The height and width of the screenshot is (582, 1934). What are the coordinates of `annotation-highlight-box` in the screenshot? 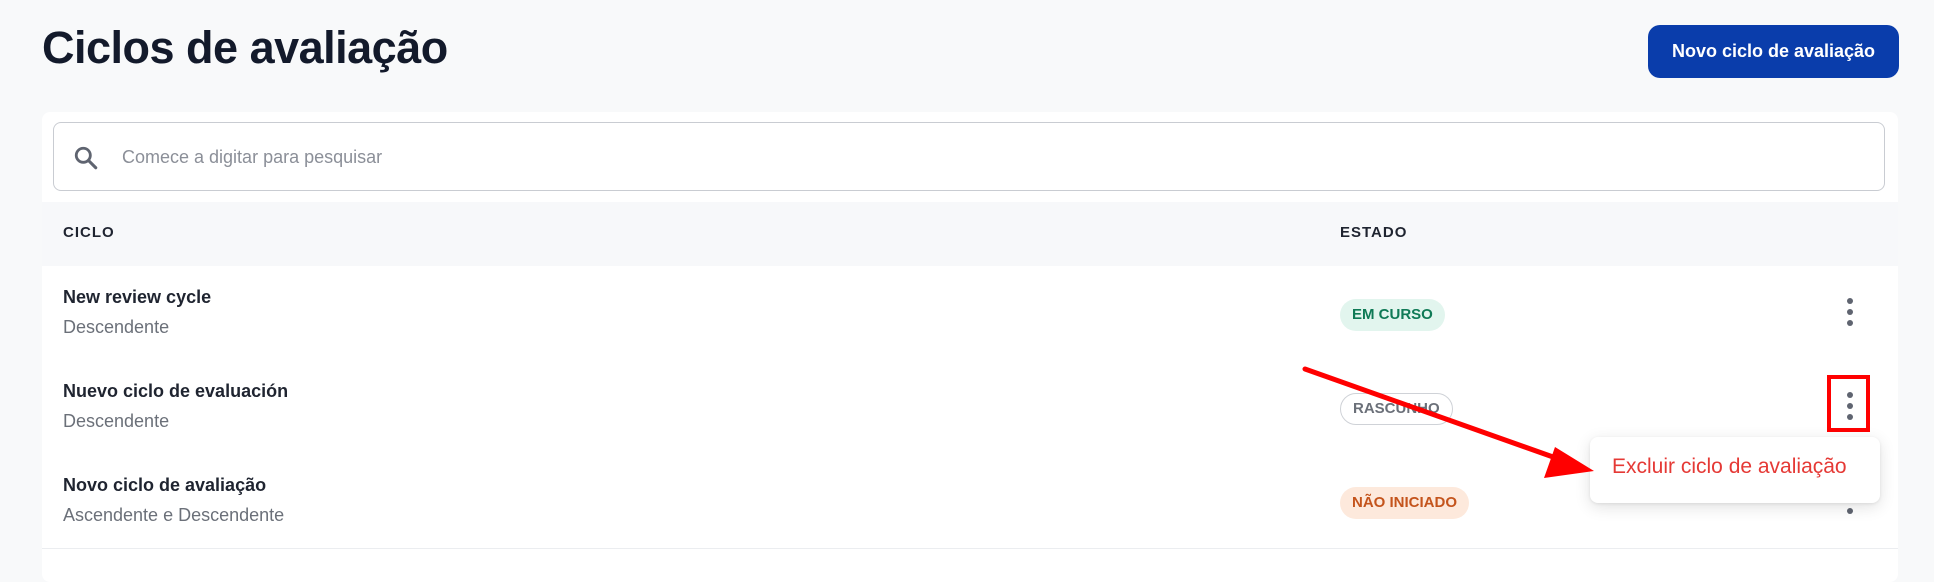 It's located at (1848, 403).